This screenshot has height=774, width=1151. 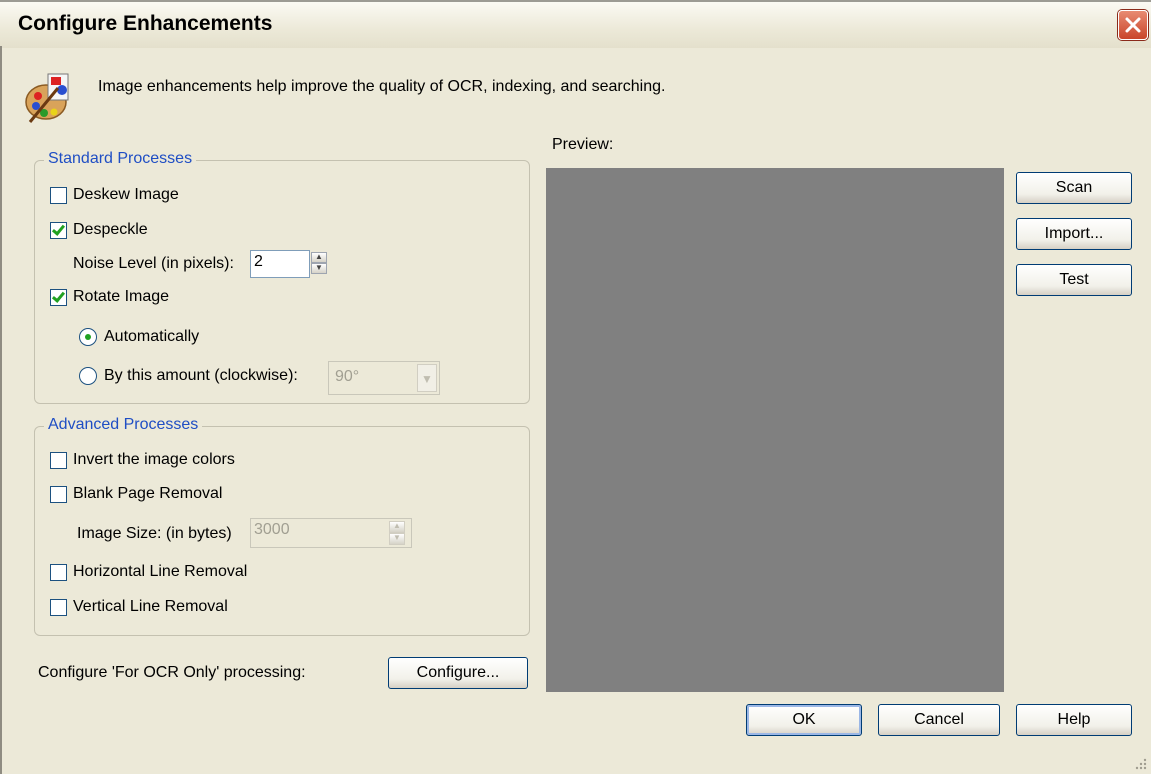 What do you see at coordinates (47, 98) in the screenshot?
I see `palette-icon` at bounding box center [47, 98].